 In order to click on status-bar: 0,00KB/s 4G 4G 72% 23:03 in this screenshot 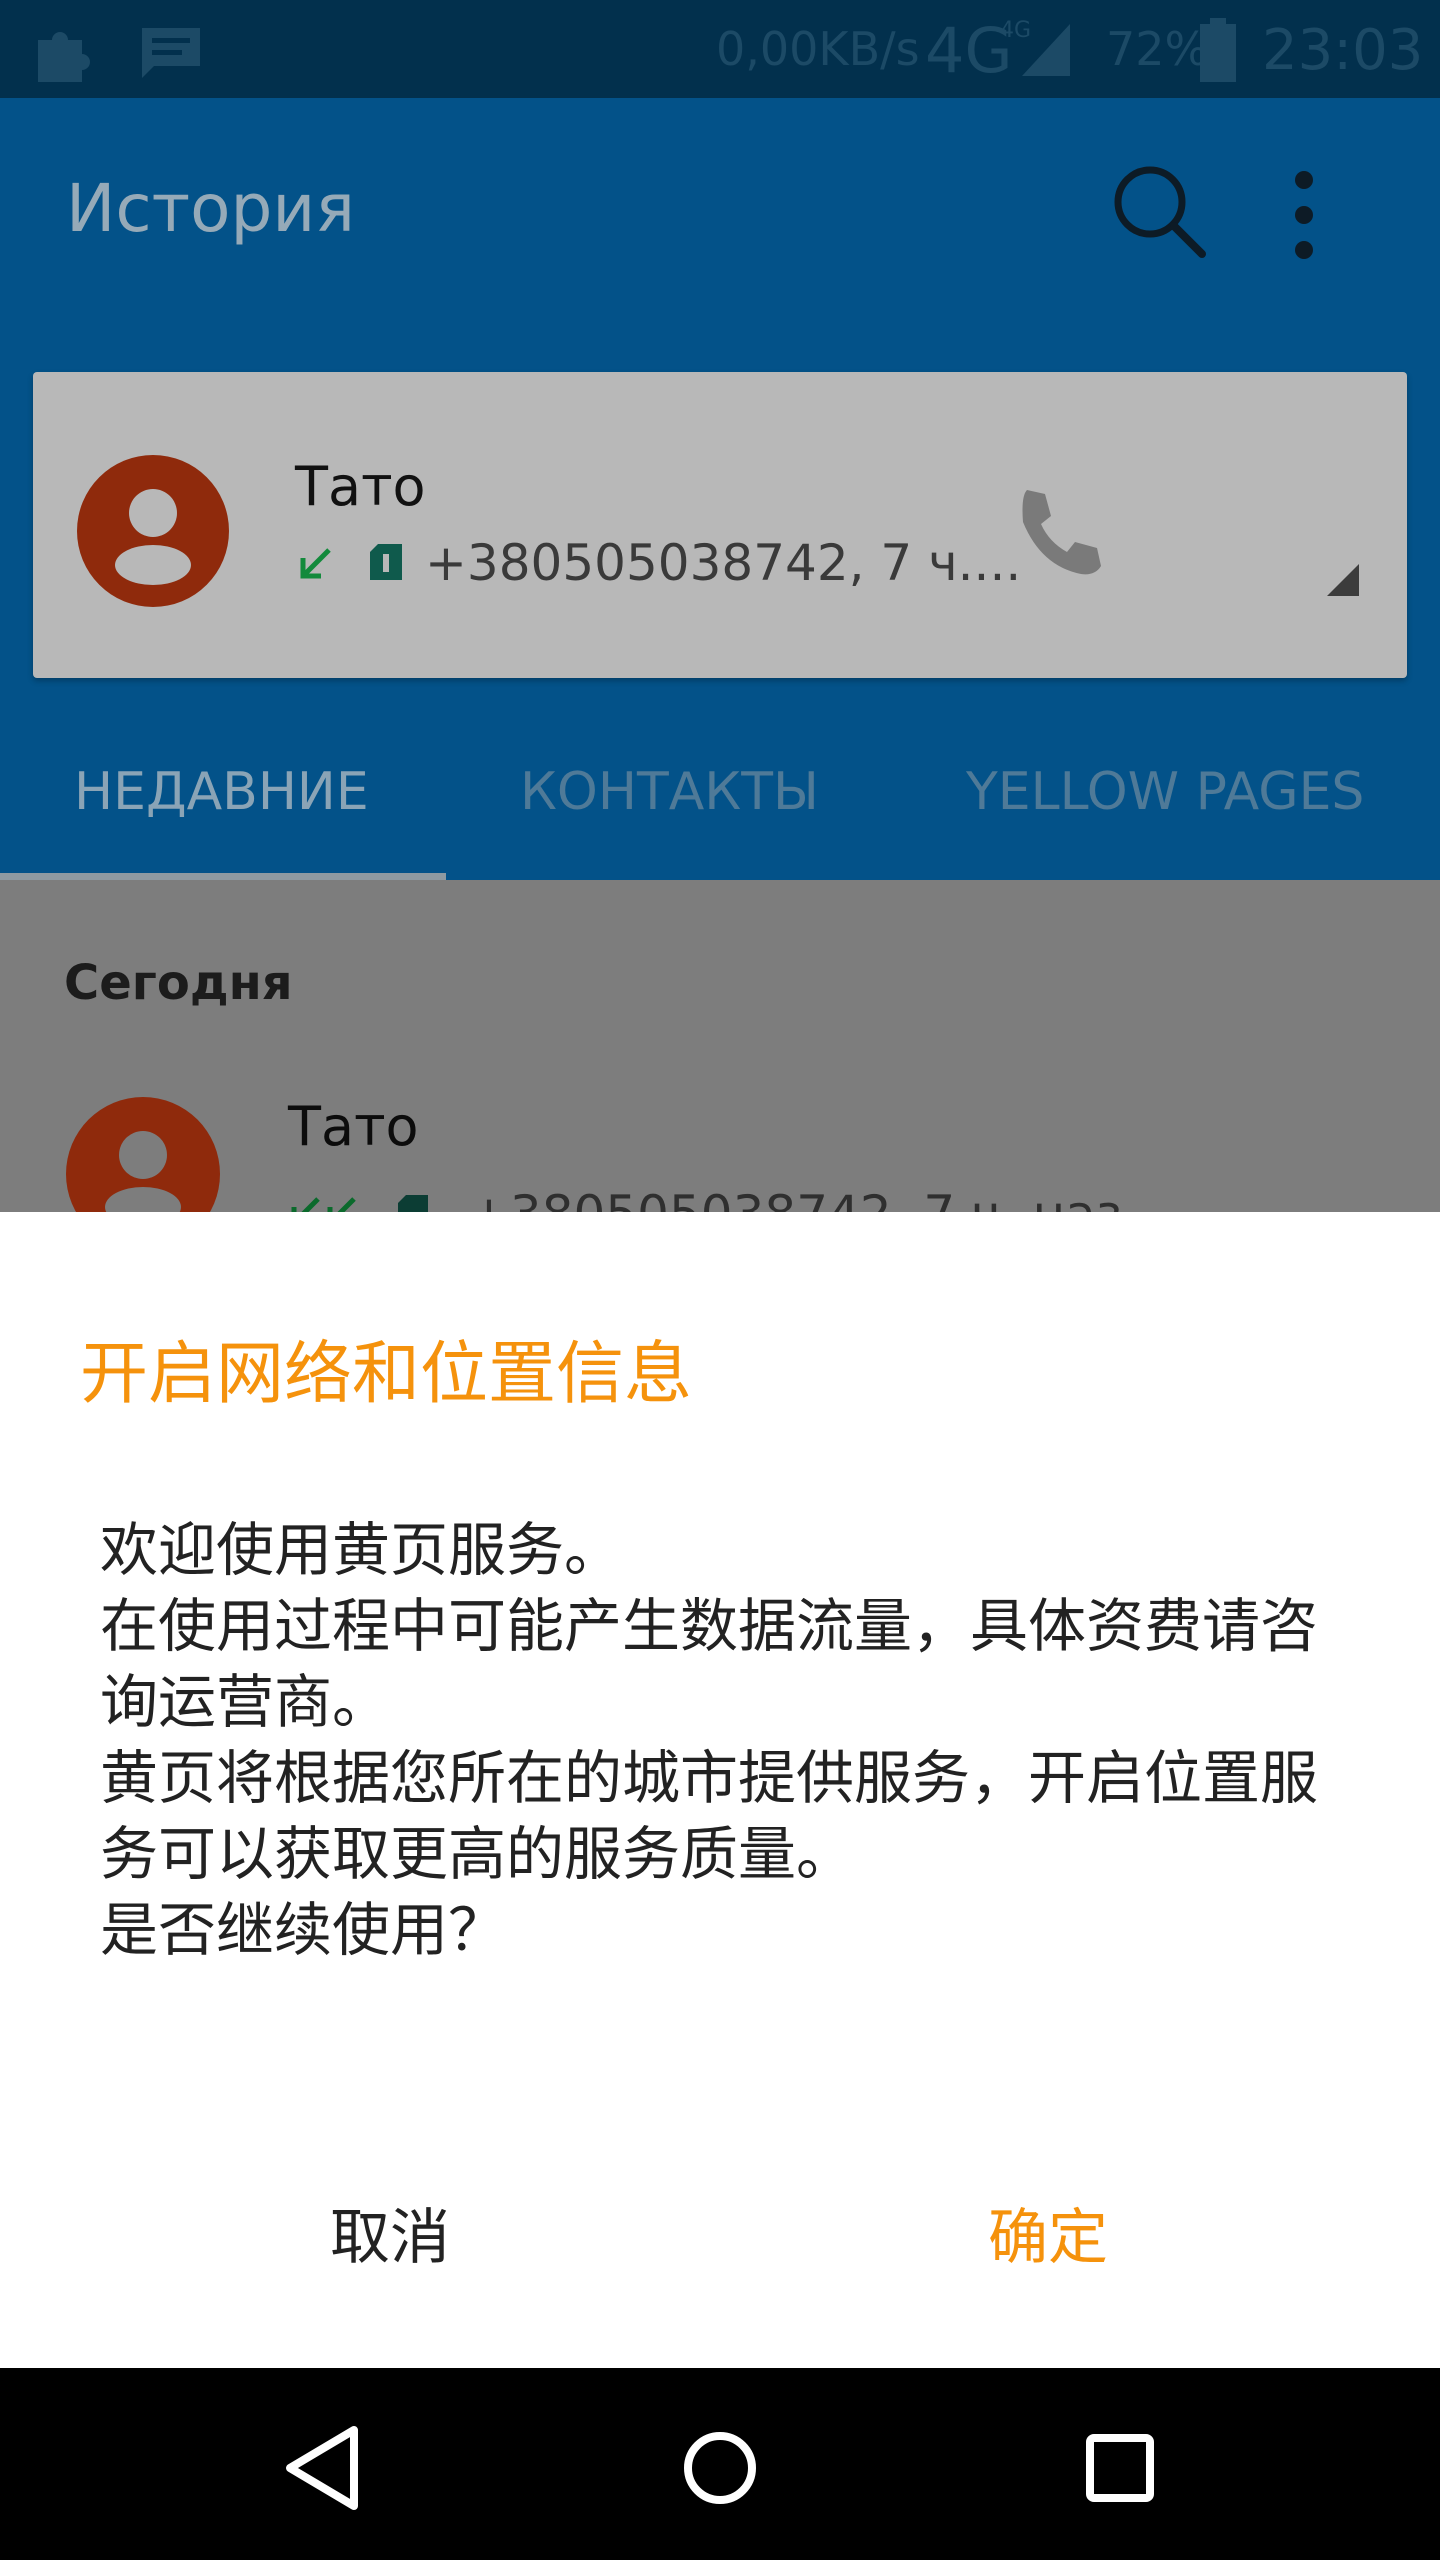, I will do `click(720, 49)`.